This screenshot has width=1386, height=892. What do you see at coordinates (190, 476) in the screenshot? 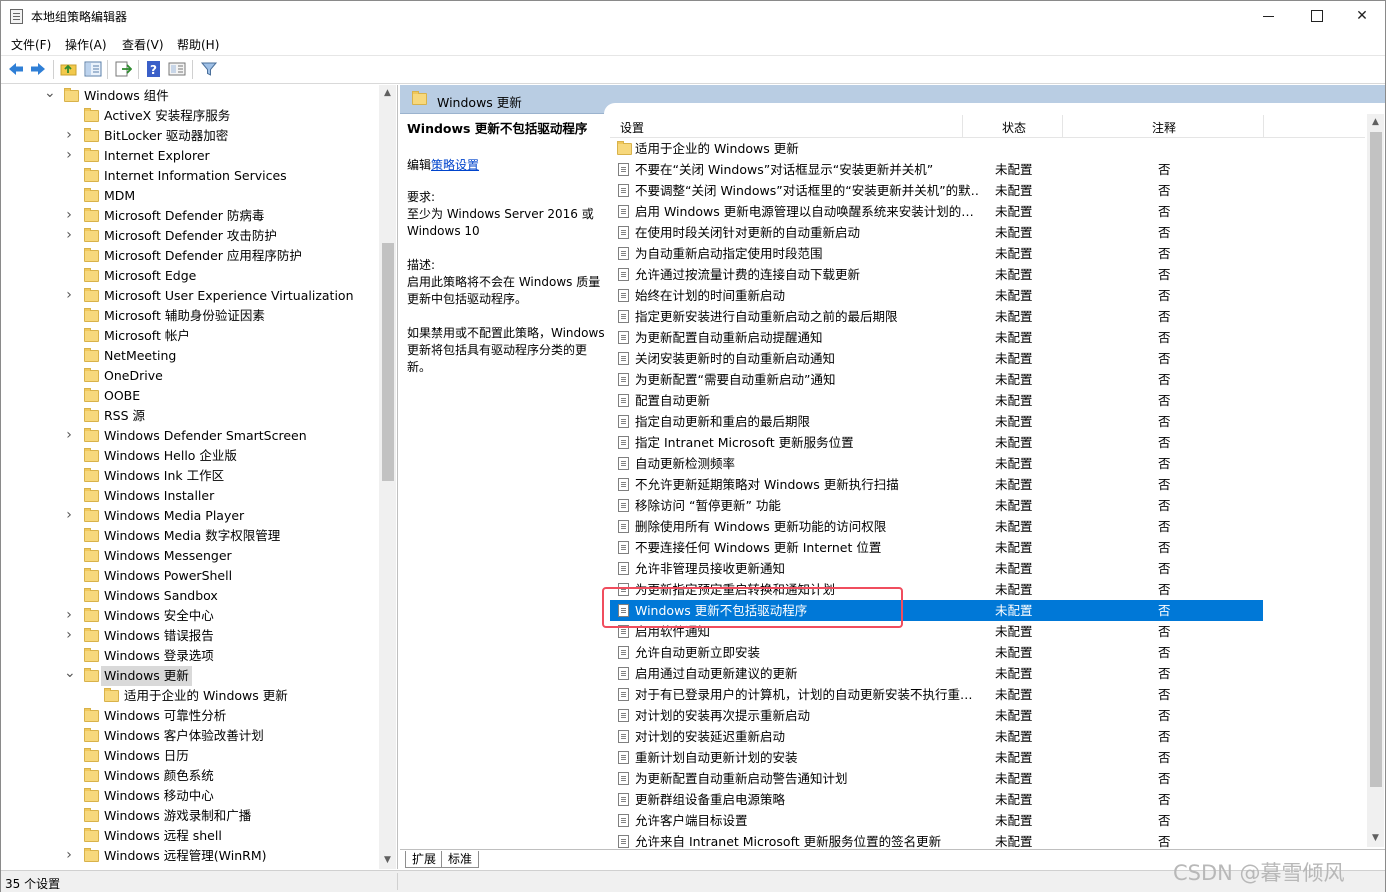
I see `tree-item: Windows Ink 工作区` at bounding box center [190, 476].